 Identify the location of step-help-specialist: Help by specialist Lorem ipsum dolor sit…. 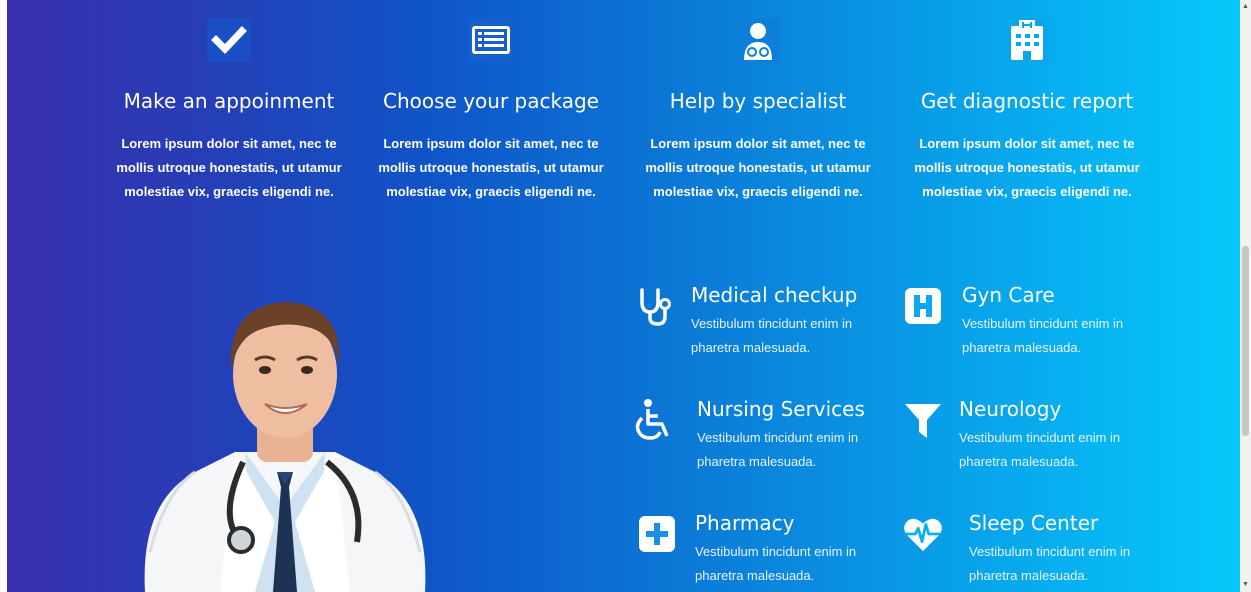
(758, 111).